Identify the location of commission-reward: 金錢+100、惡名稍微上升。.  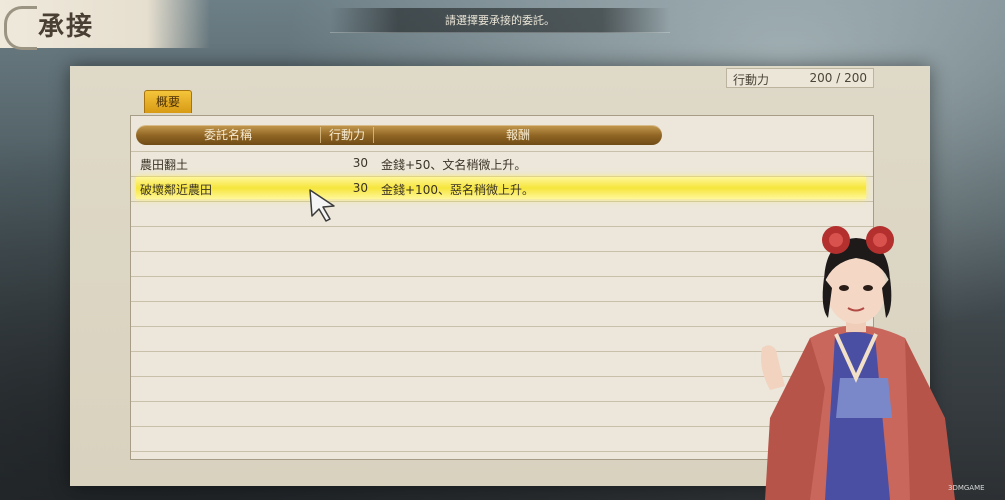
(457, 190).